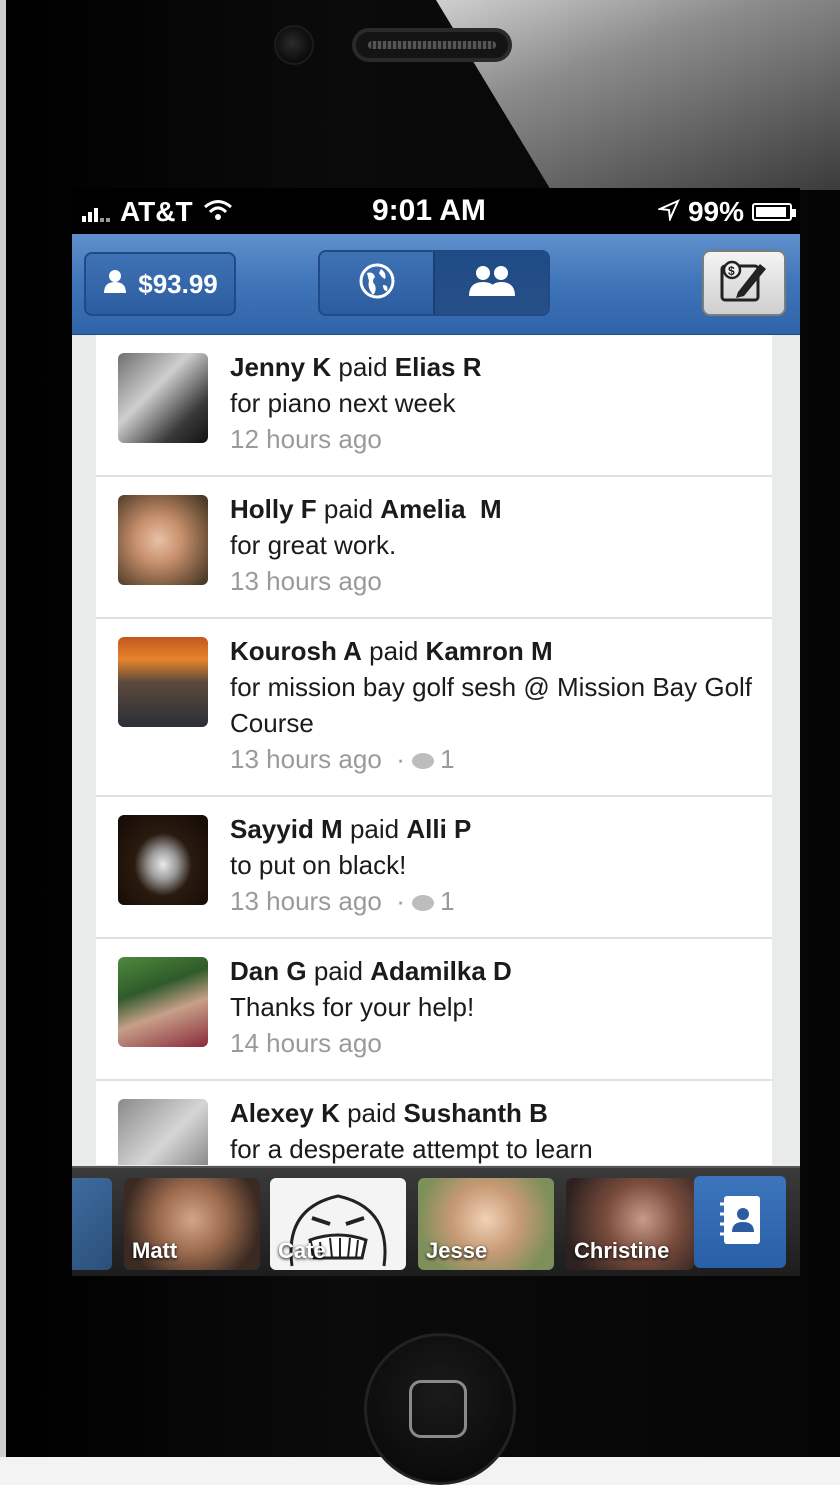  What do you see at coordinates (622, 1250) in the screenshot?
I see `friend-name: Christine` at bounding box center [622, 1250].